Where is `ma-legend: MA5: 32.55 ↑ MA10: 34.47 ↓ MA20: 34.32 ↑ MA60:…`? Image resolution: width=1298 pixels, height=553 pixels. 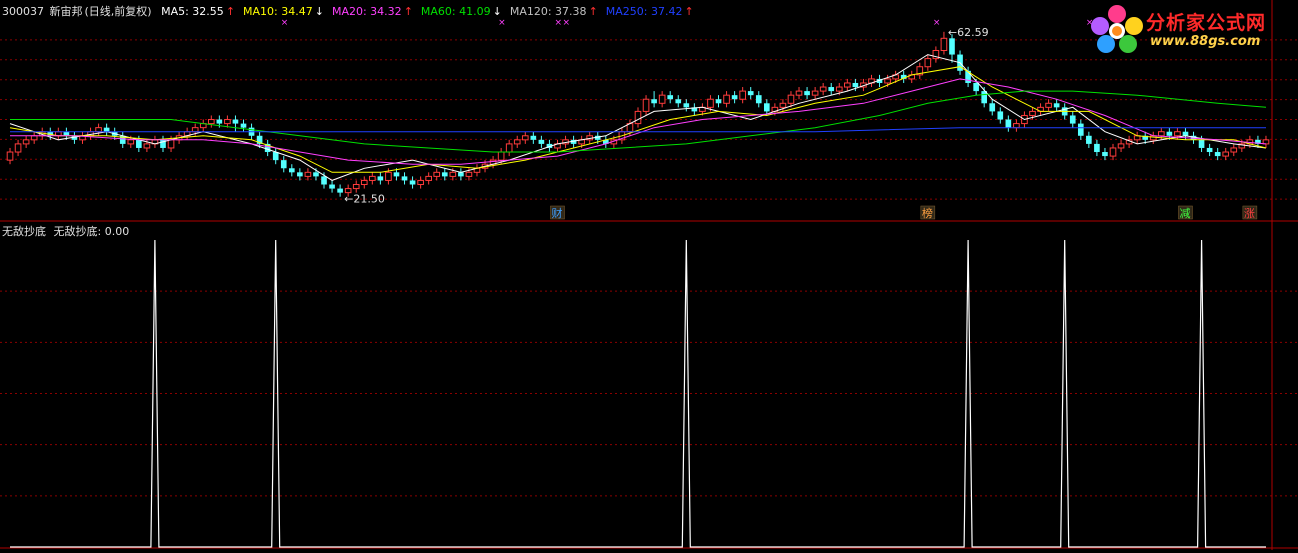 ma-legend: MA5: 32.55 ↑ MA10: 34.47 ↓ MA20: 34.32 ↑ MA60:… is located at coordinates (427, 11).